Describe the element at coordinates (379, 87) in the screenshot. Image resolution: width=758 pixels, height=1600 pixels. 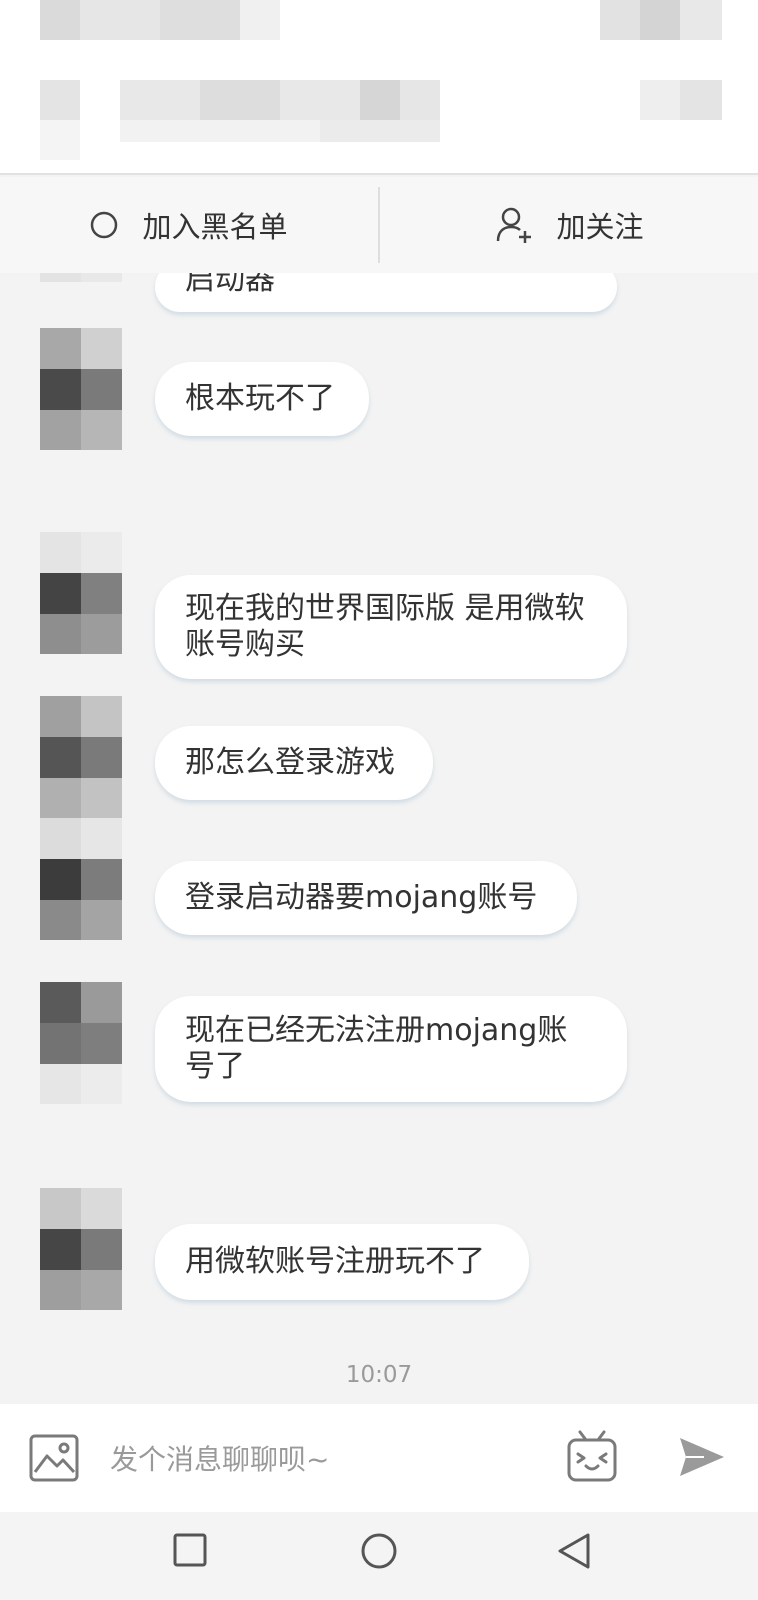
I see `chat-header` at that location.